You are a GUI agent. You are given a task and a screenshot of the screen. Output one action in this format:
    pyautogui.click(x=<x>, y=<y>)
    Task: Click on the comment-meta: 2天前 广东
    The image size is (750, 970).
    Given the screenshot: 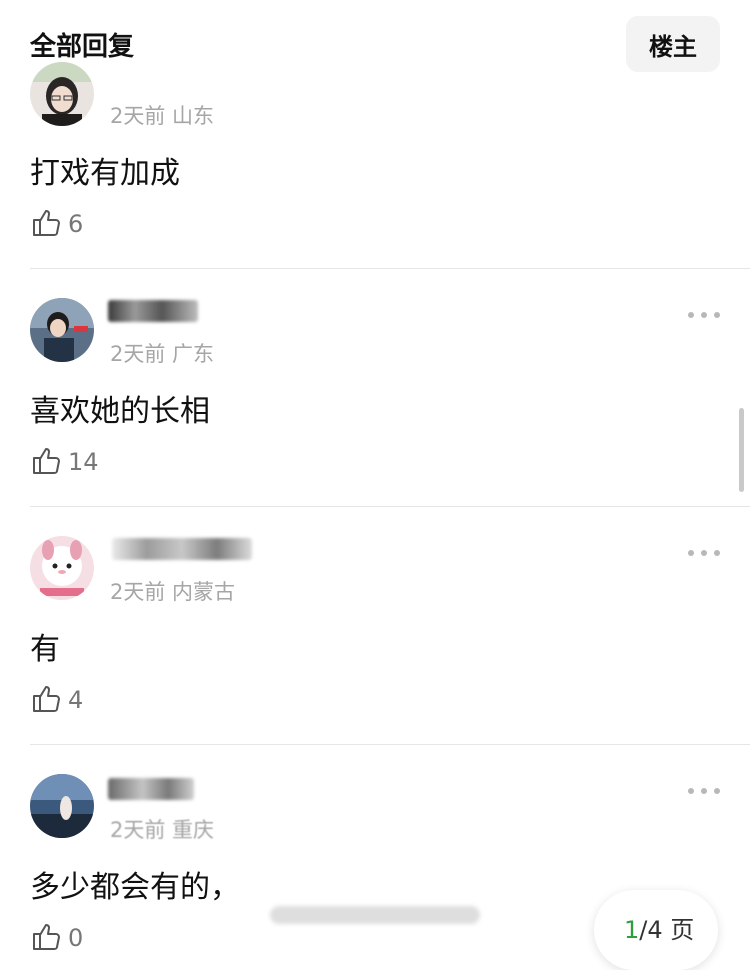 What is the action you would take?
    pyautogui.click(x=162, y=354)
    